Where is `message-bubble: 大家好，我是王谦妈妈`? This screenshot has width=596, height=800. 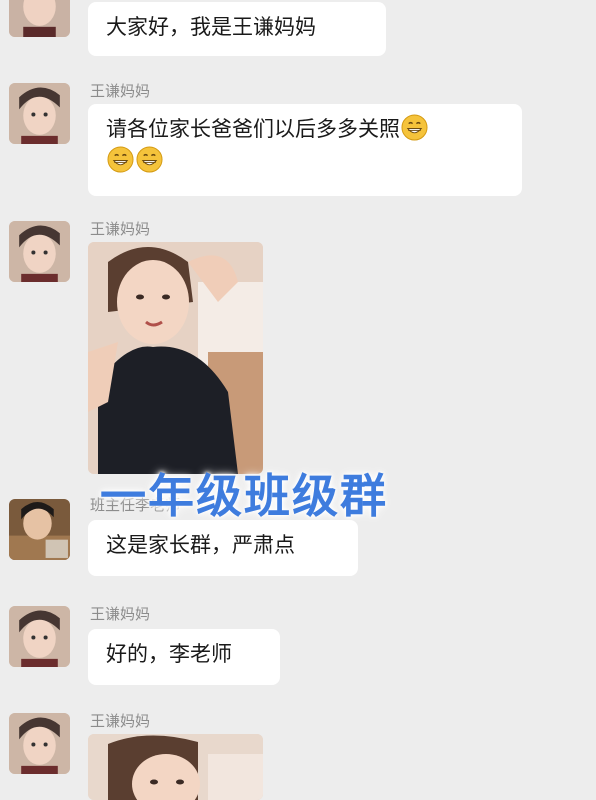 message-bubble: 大家好，我是王谦妈妈 is located at coordinates (237, 29).